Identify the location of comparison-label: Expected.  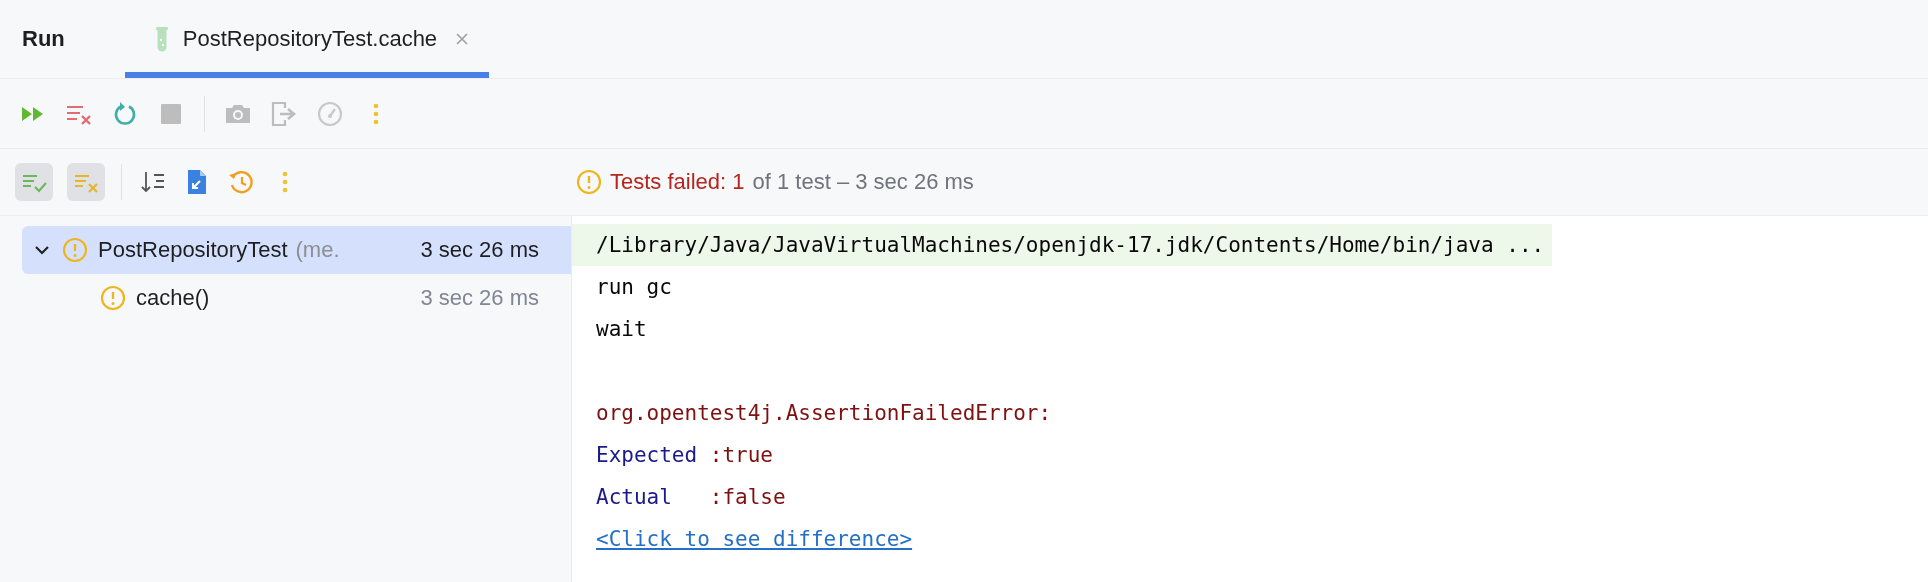
(647, 455).